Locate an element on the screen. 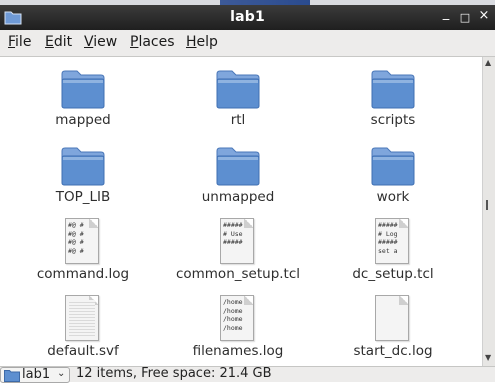 This screenshot has width=495, height=383. file-name: dc_setup.tcl is located at coordinates (393, 274).